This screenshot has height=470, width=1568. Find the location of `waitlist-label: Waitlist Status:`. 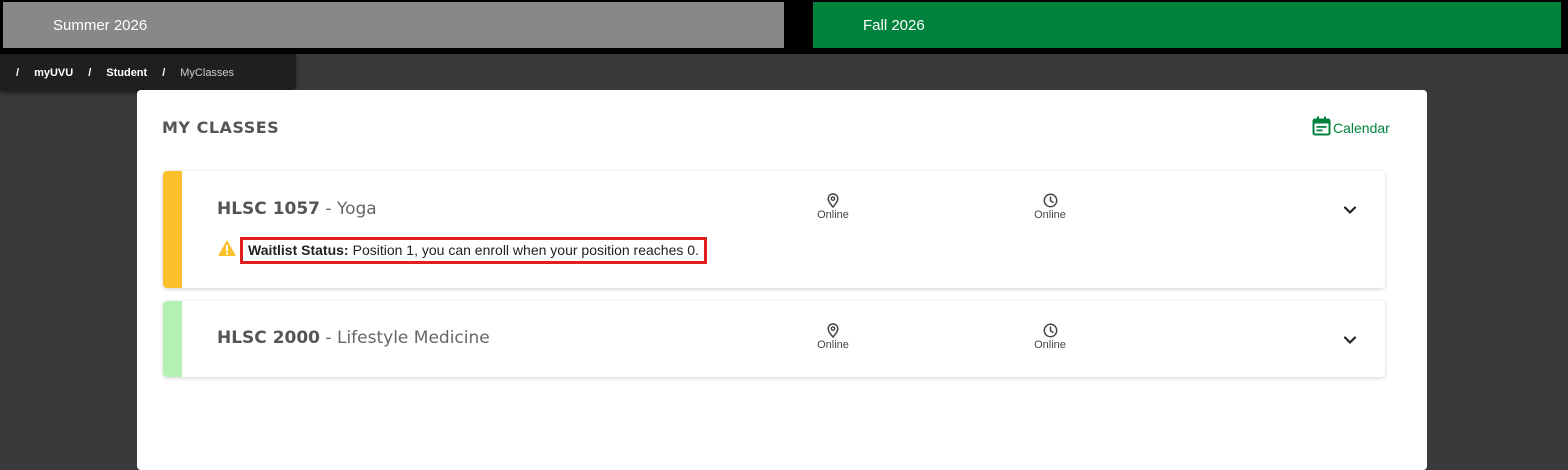

waitlist-label: Waitlist Status: is located at coordinates (298, 250).